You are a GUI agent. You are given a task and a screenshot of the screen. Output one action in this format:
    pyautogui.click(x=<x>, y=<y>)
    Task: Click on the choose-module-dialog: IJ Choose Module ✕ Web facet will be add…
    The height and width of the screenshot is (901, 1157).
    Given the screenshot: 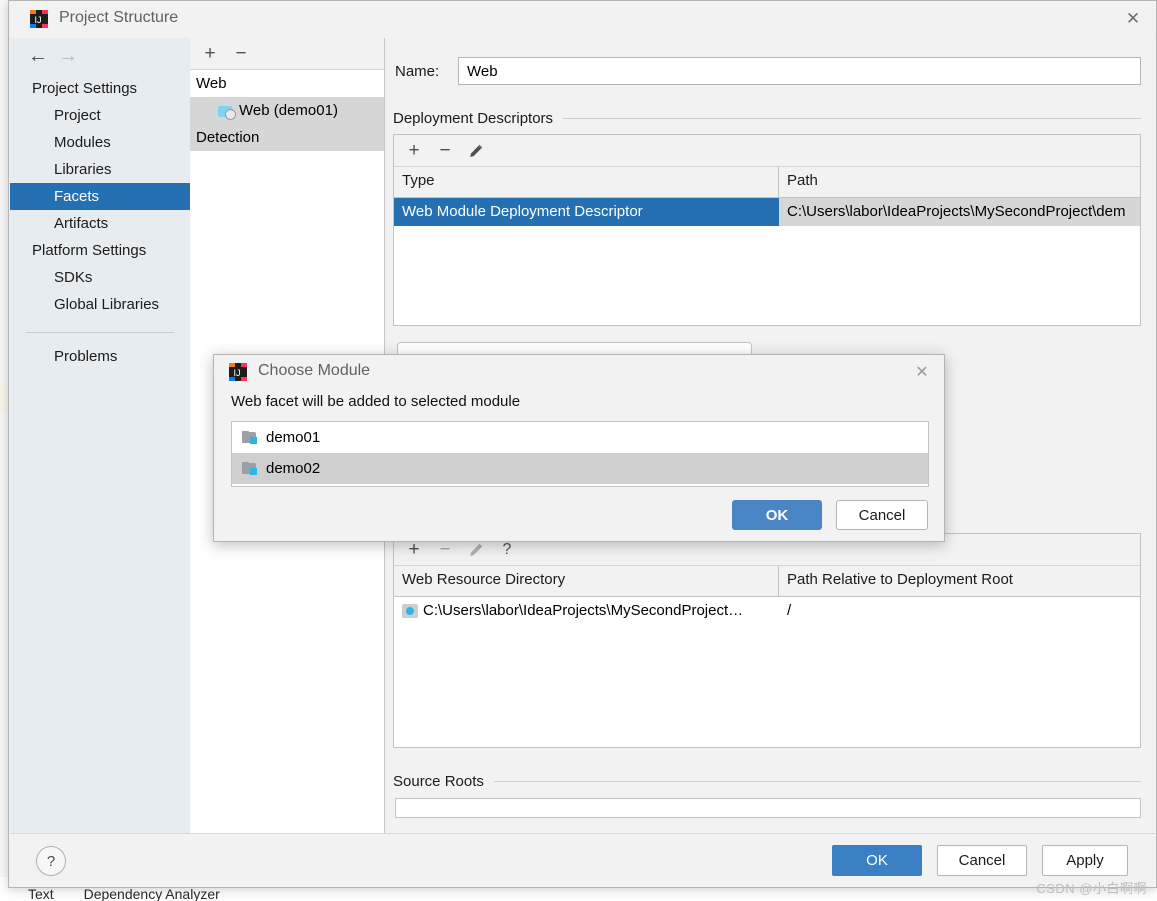 What is the action you would take?
    pyautogui.click(x=579, y=448)
    